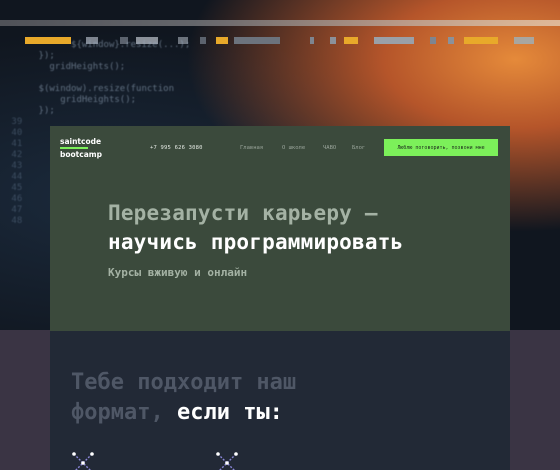 This screenshot has width=560, height=470. I want to click on line-number: 45, so click(17, 188).